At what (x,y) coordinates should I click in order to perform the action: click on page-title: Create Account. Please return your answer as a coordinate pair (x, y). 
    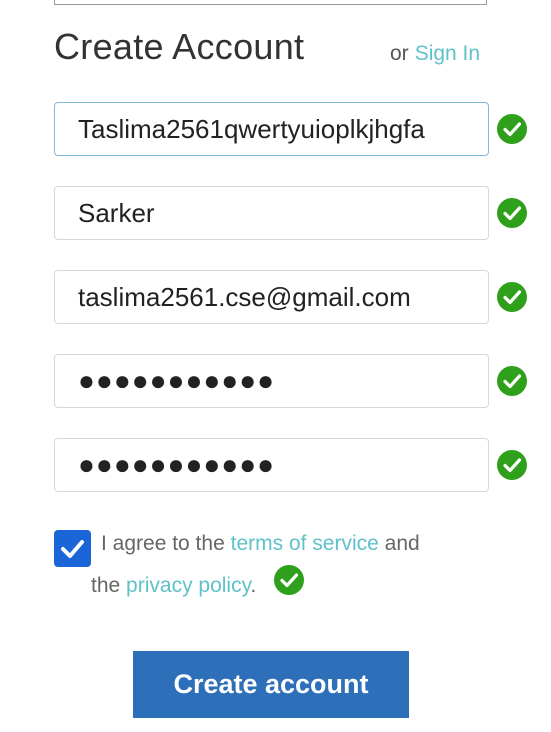
    Looking at the image, I should click on (179, 46).